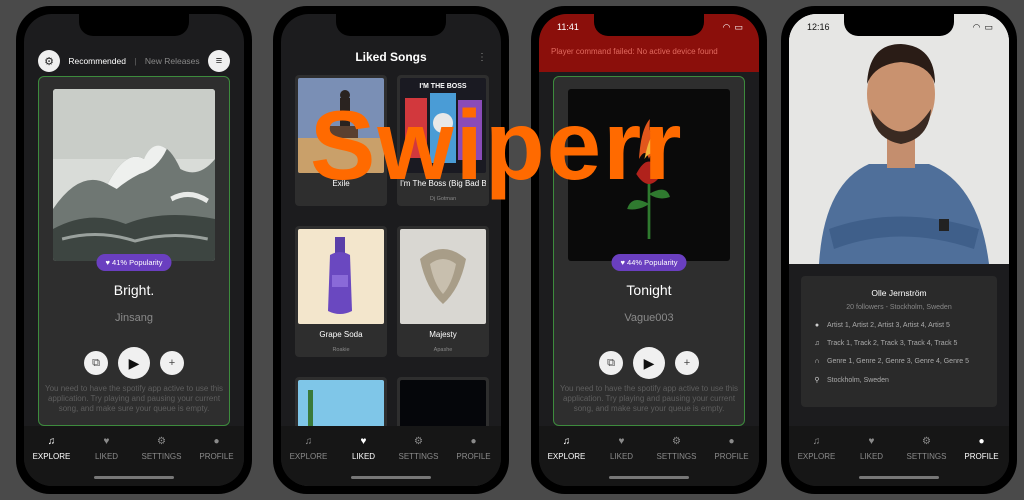 Image resolution: width=1024 pixels, height=500 pixels. Describe the element at coordinates (988, 27) in the screenshot. I see `battery-icon: ▭` at that location.